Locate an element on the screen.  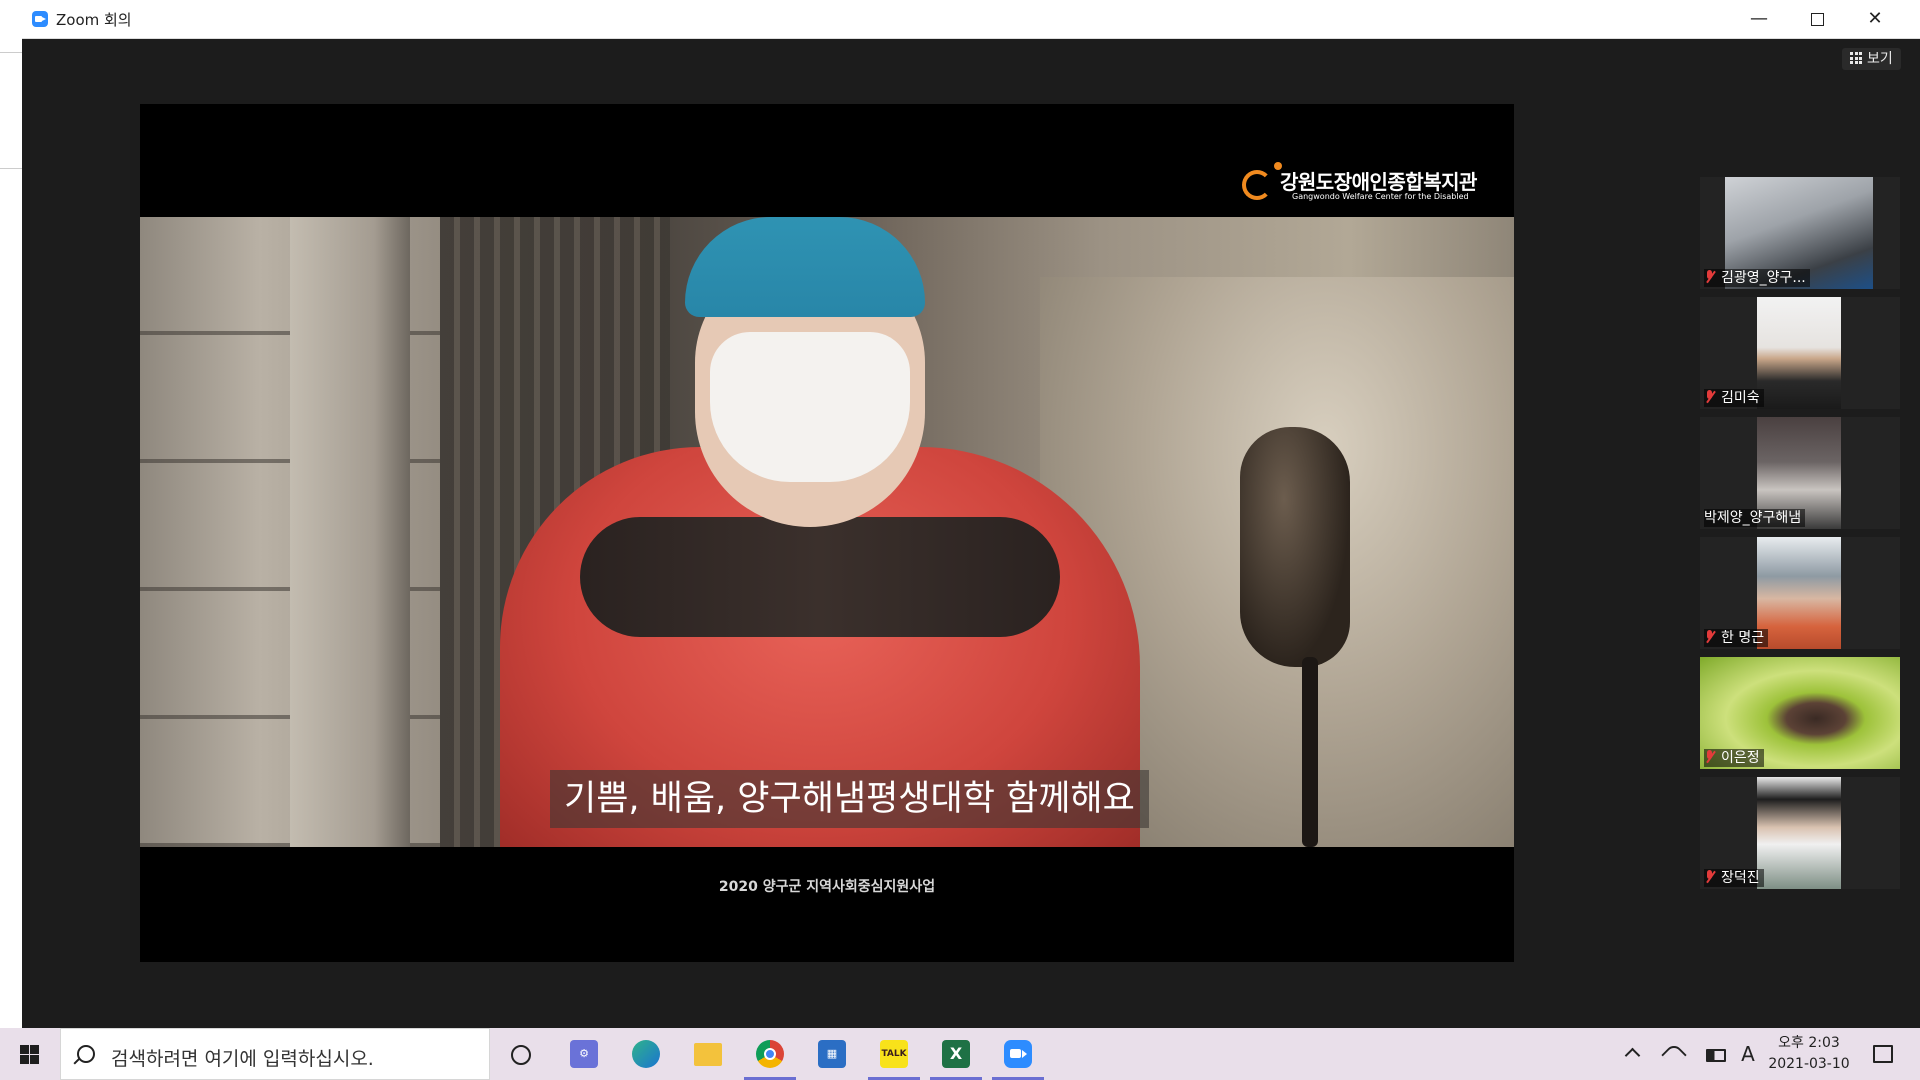
participant-name-tag: 장덕진 is located at coordinates (1734, 878).